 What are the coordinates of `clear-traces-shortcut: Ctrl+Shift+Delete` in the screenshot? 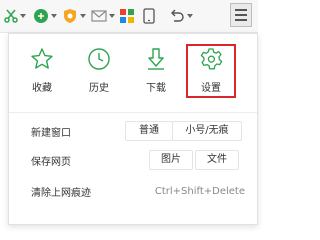 It's located at (199, 191).